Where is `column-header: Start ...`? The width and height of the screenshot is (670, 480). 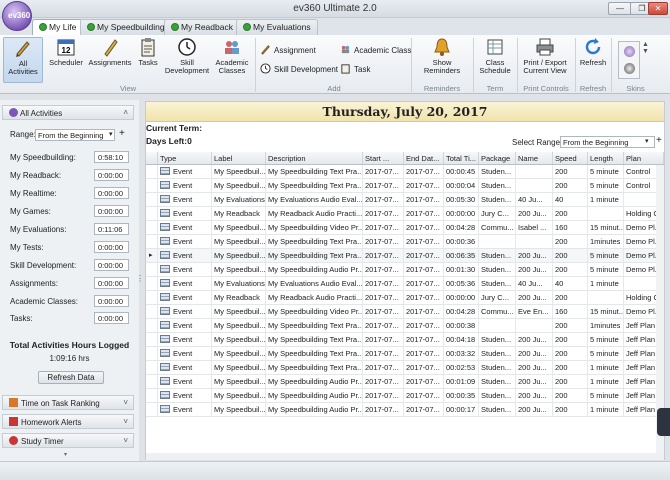
column-header: Start ... is located at coordinates (383, 158).